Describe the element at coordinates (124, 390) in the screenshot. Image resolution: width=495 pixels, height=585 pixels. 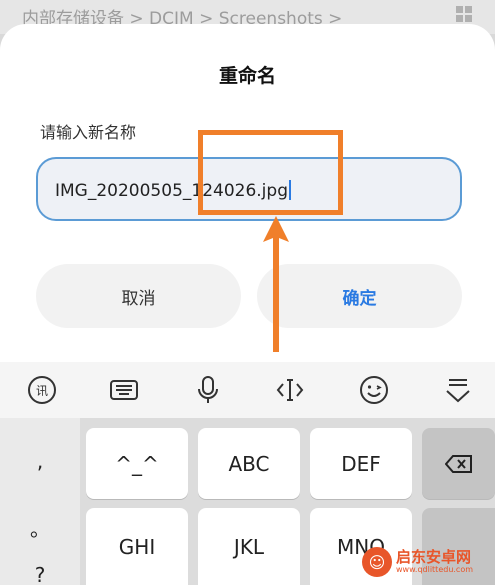
I see `keyboard-layout-icon` at that location.